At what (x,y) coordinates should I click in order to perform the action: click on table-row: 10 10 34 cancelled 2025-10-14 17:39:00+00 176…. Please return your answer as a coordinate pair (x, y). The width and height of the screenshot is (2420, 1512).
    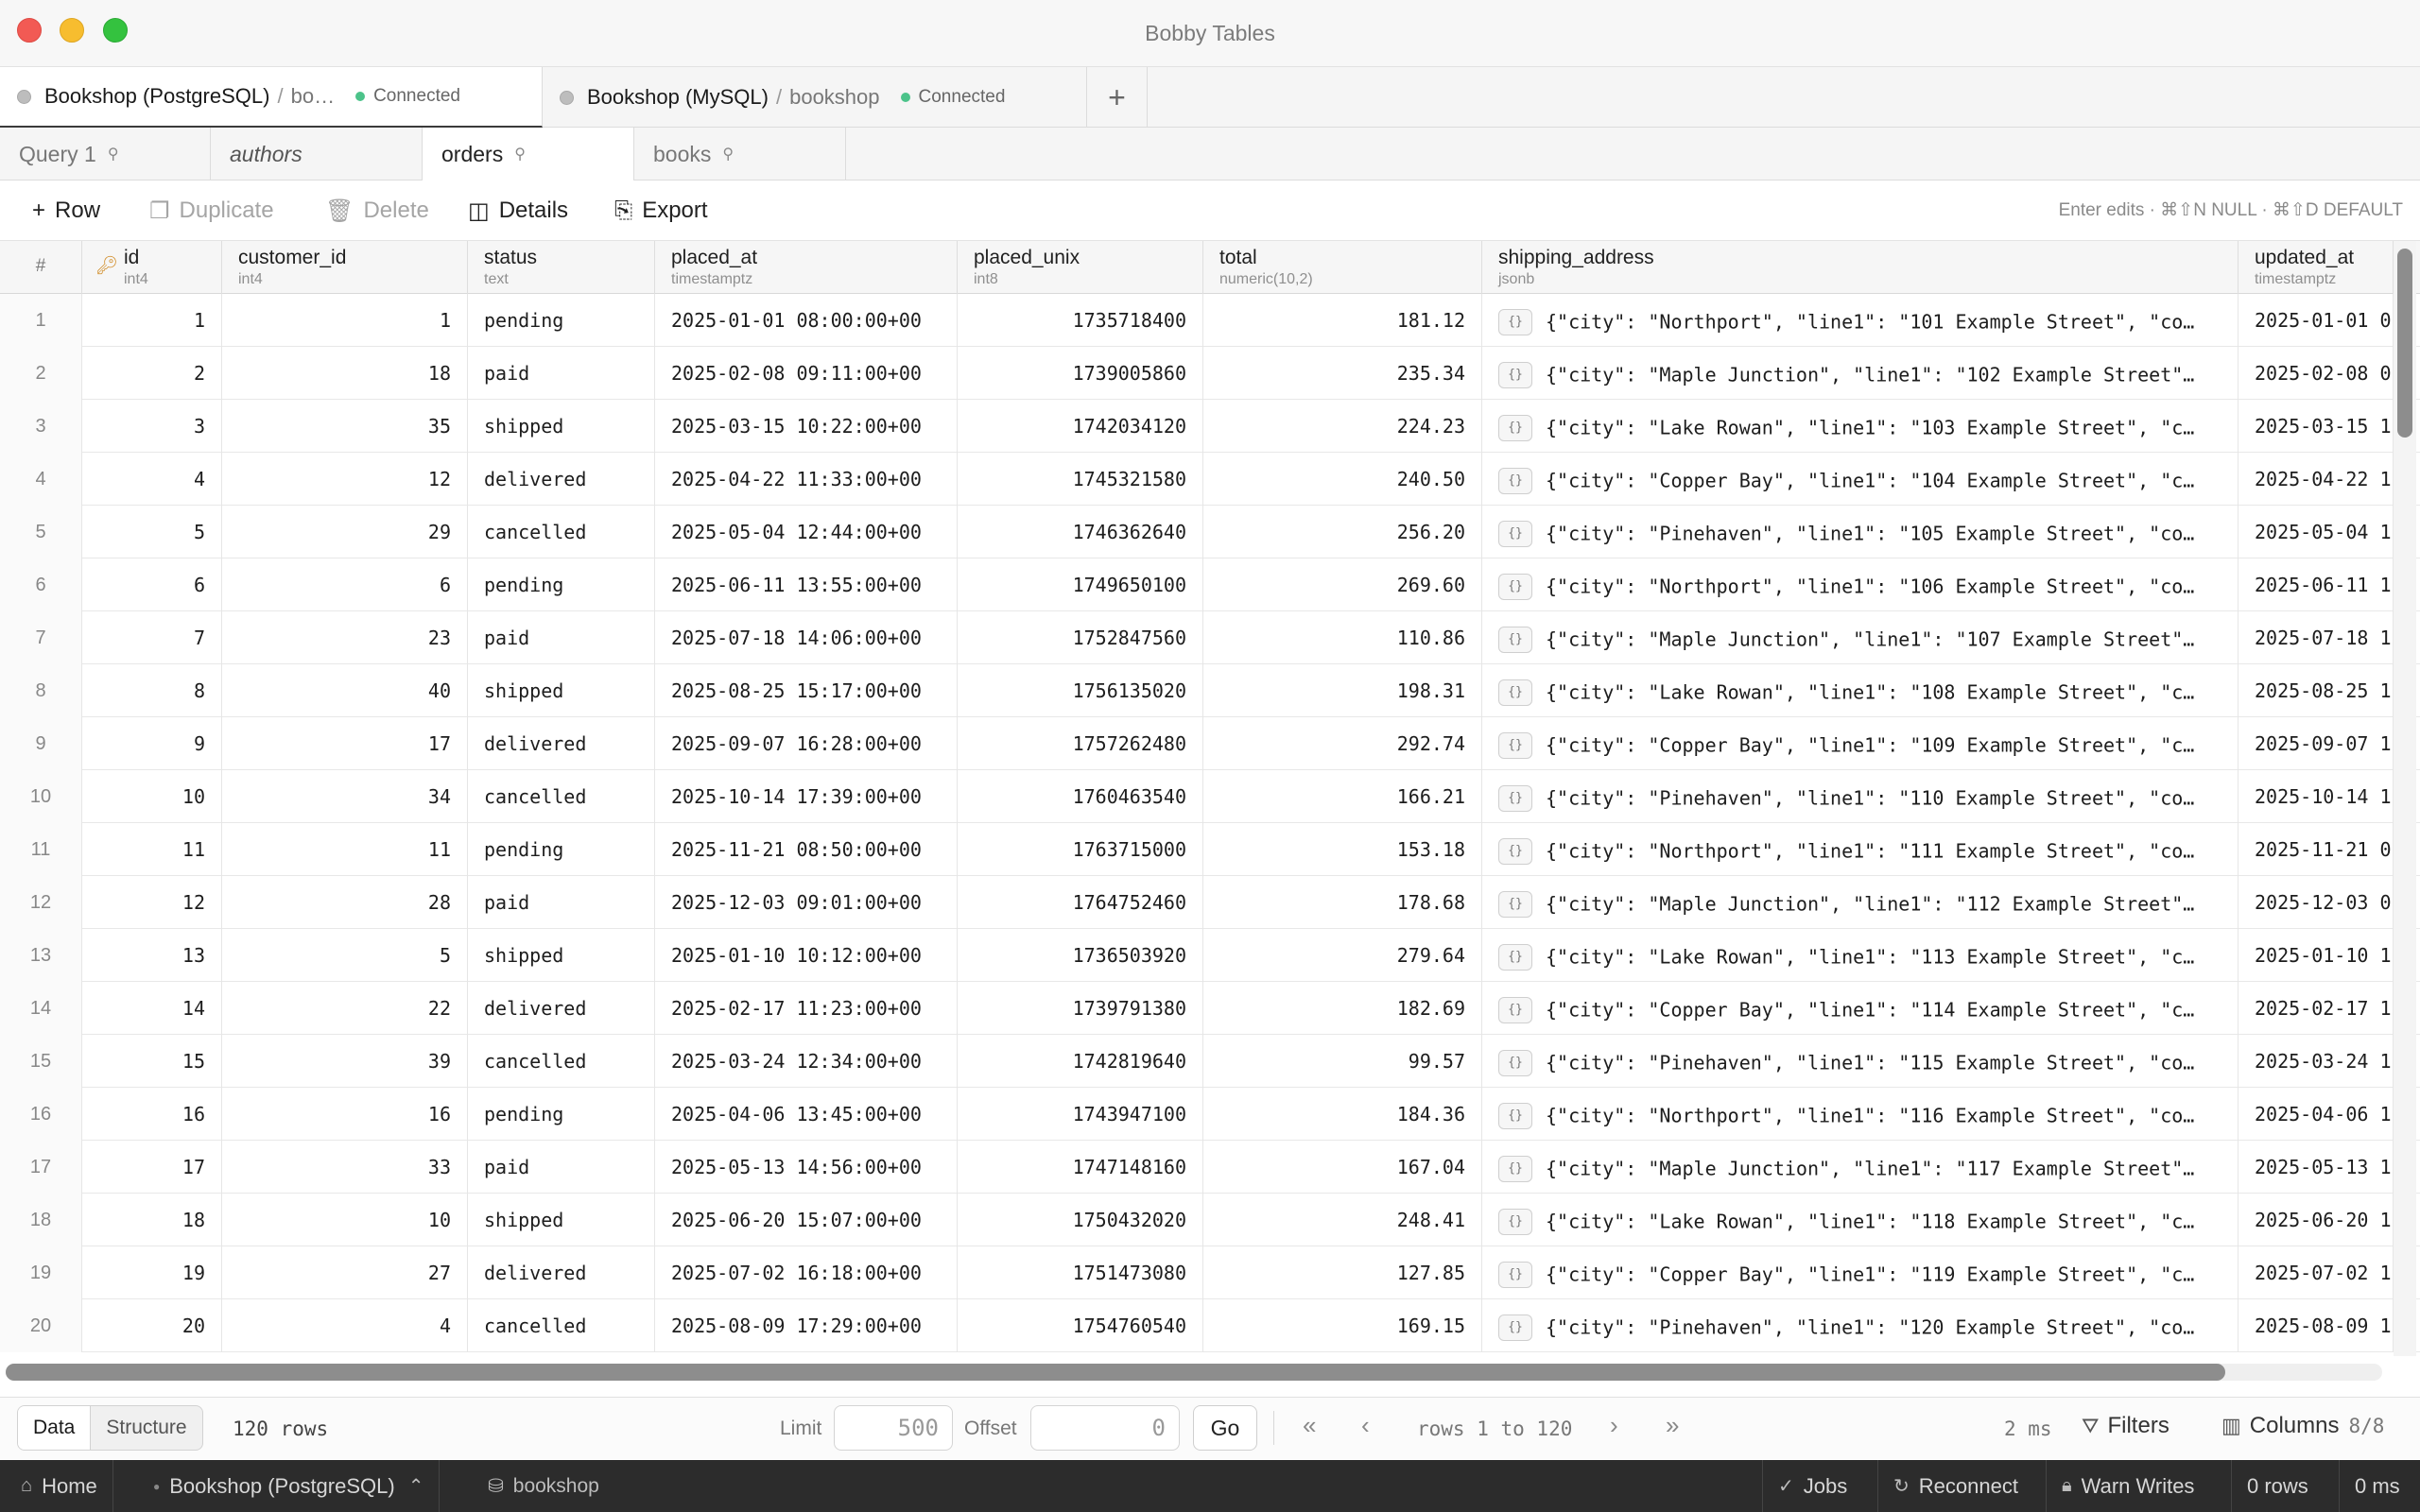
    Looking at the image, I should click on (1210, 796).